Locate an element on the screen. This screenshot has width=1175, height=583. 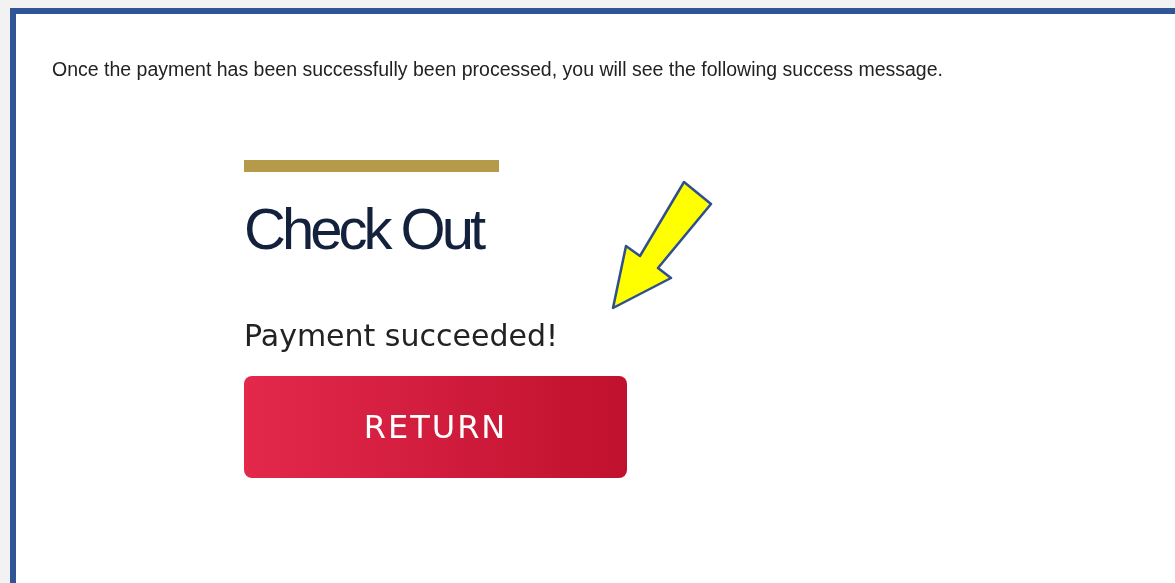
intro-text: Once the payment has been successfully been processed, you will see the following success message. is located at coordinates (497, 69).